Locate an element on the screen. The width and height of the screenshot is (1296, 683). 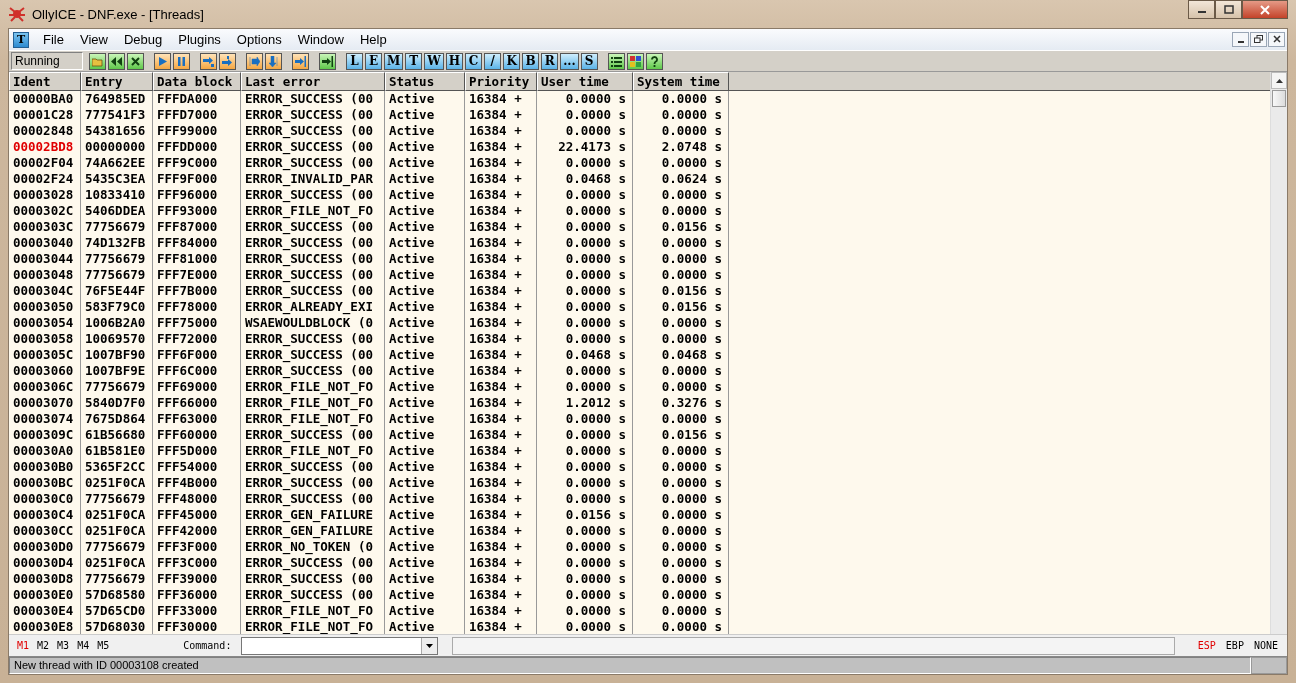
table-cell: Active is located at coordinates (425, 211).